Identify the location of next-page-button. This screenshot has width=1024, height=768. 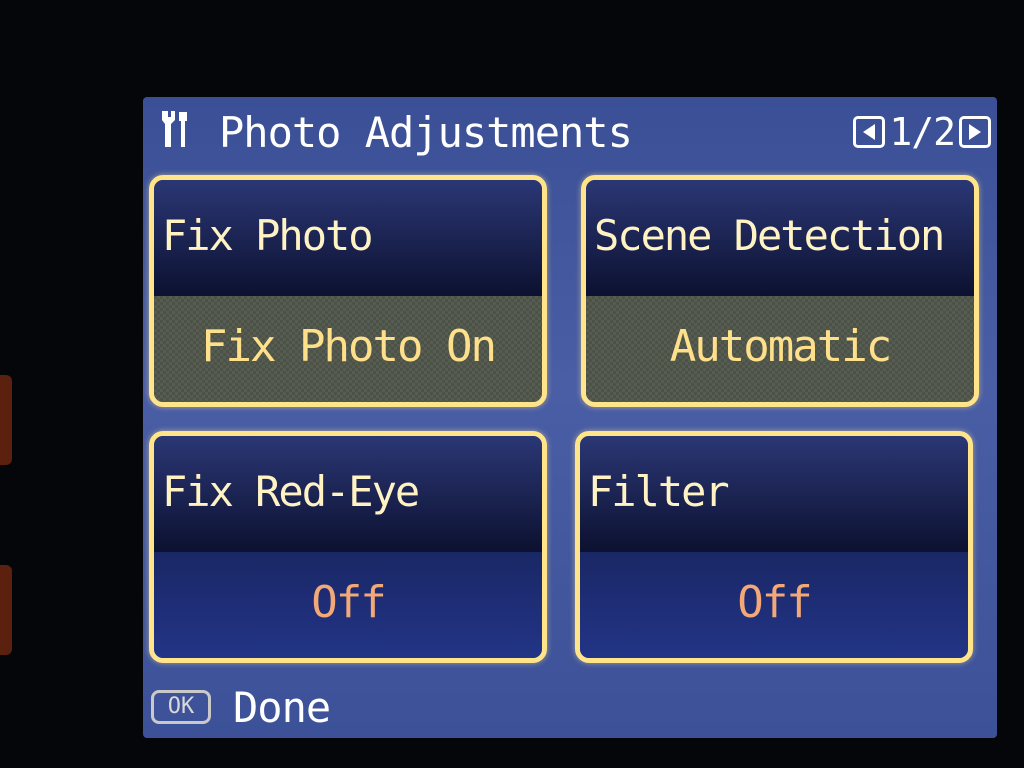
(975, 132).